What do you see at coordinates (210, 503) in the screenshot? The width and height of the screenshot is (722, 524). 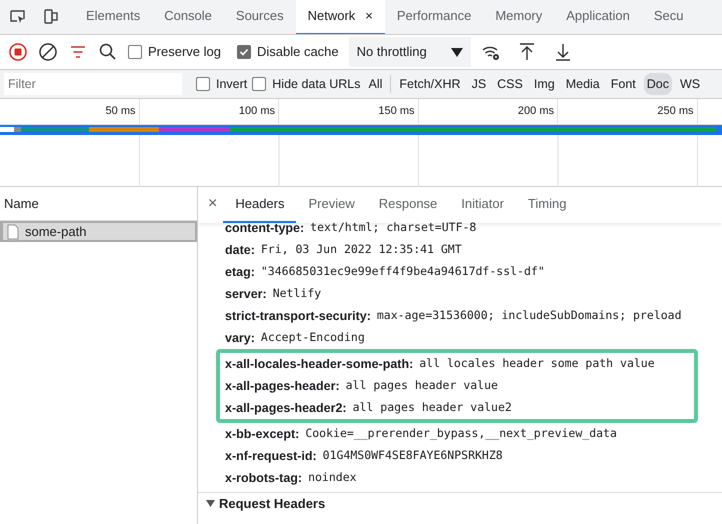 I see `triangle-icon` at bounding box center [210, 503].